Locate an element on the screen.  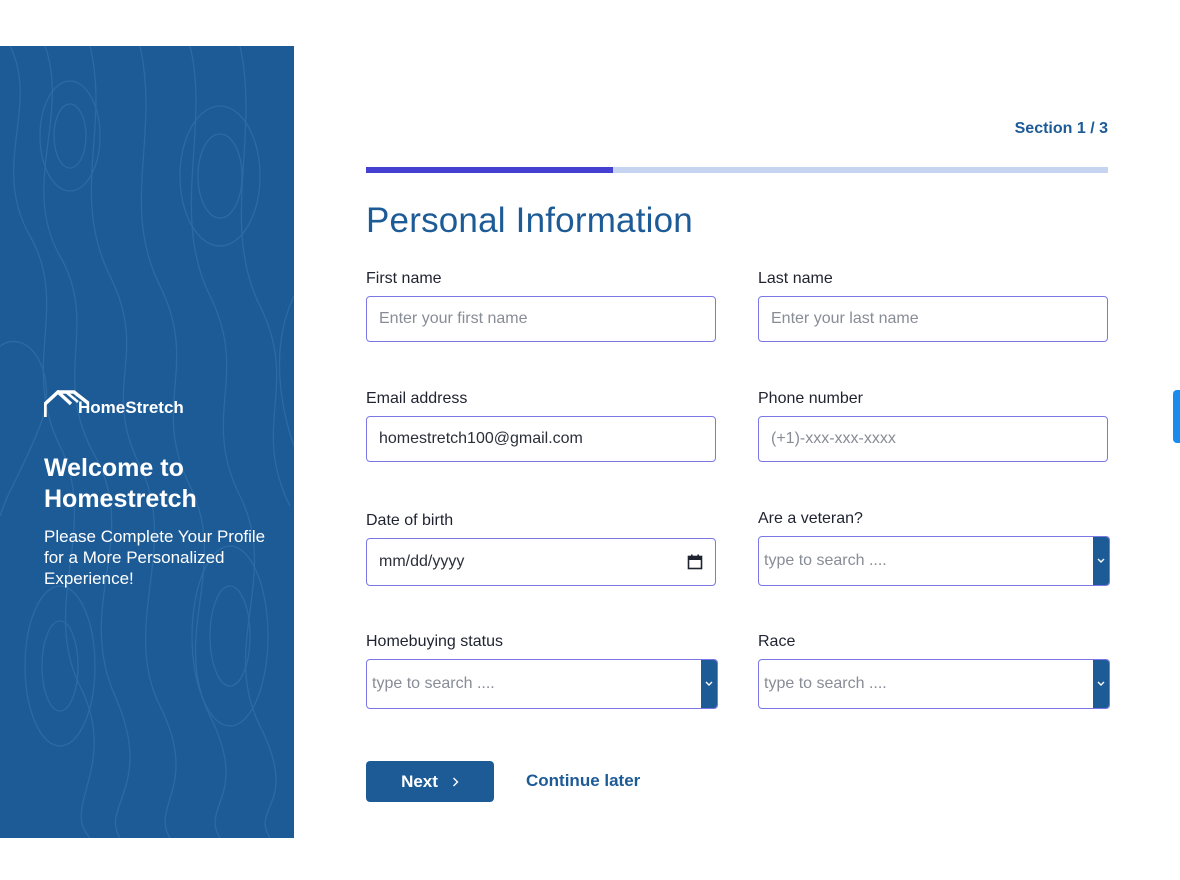
next-button: Next is located at coordinates (430, 781).